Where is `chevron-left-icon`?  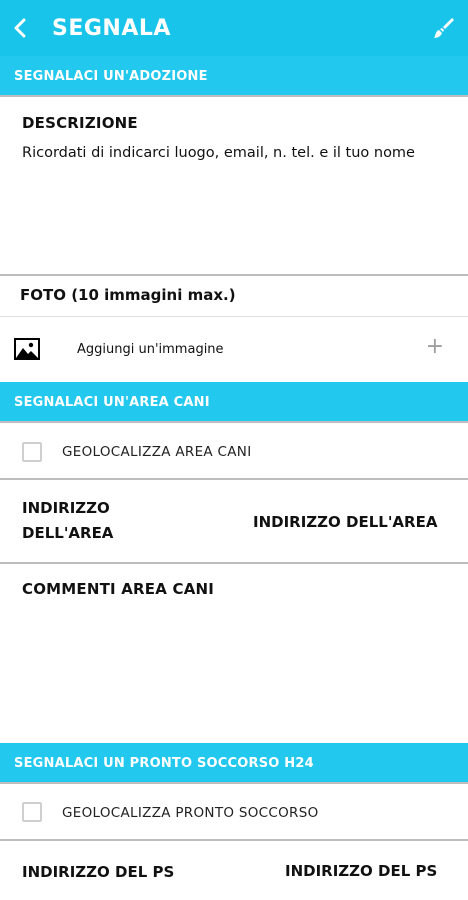 chevron-left-icon is located at coordinates (20, 28).